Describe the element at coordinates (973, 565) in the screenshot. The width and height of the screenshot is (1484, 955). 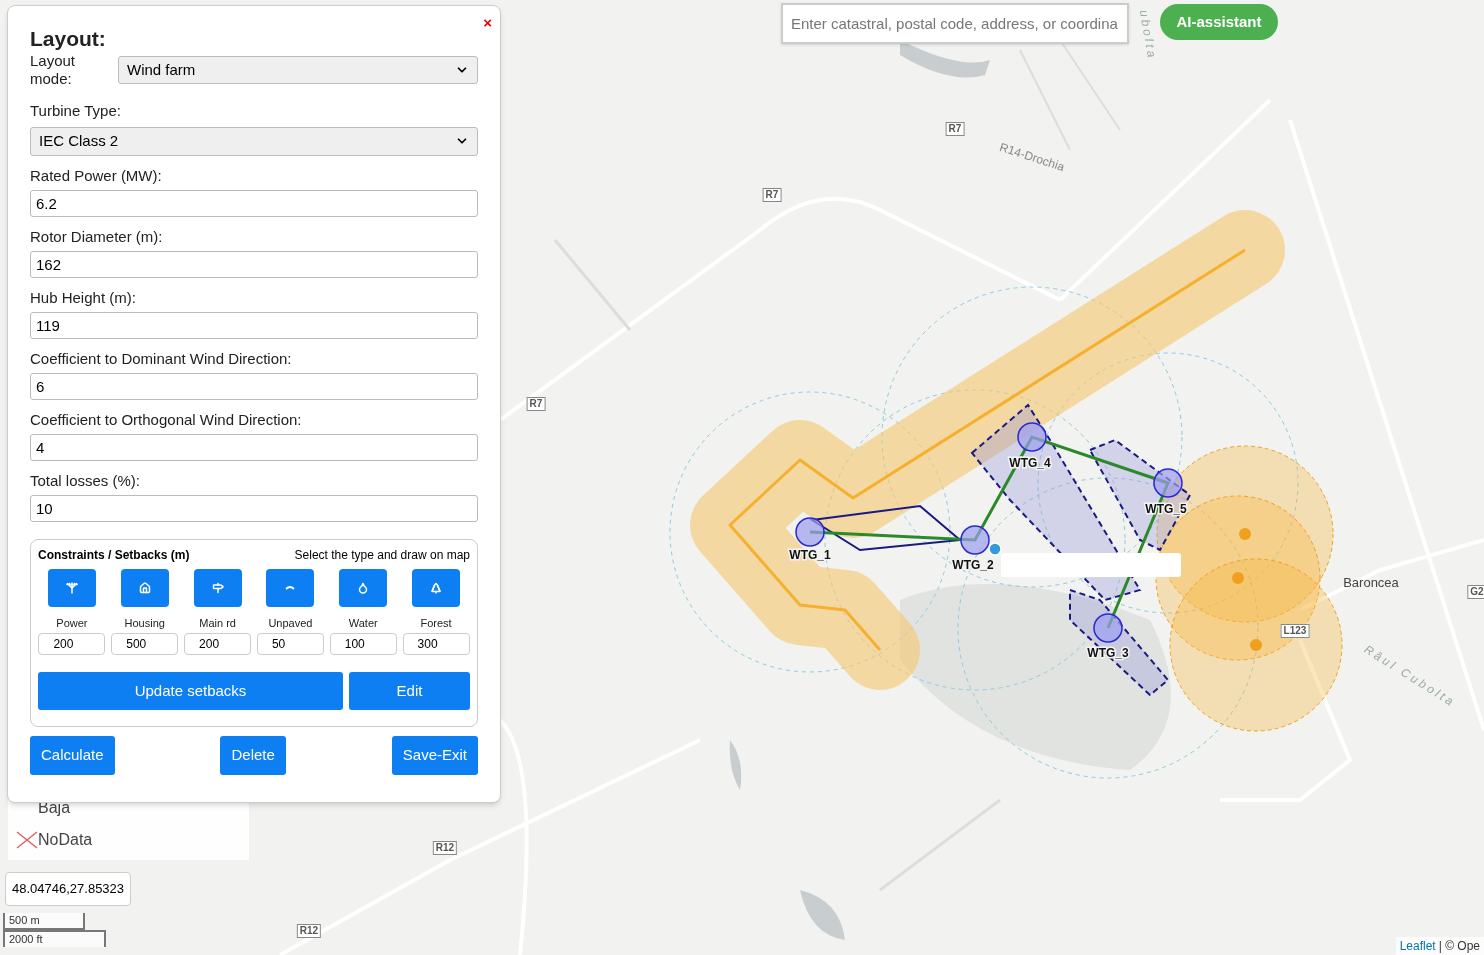
I see `turbine-label: WTG_2` at that location.